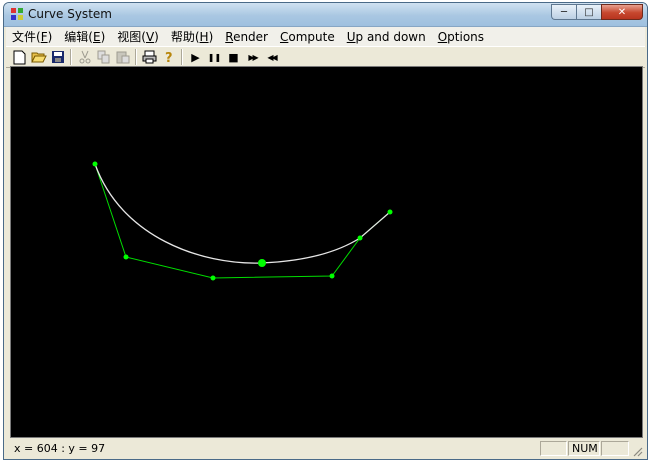 This screenshot has width=654, height=464. I want to click on new-button, so click(19, 57).